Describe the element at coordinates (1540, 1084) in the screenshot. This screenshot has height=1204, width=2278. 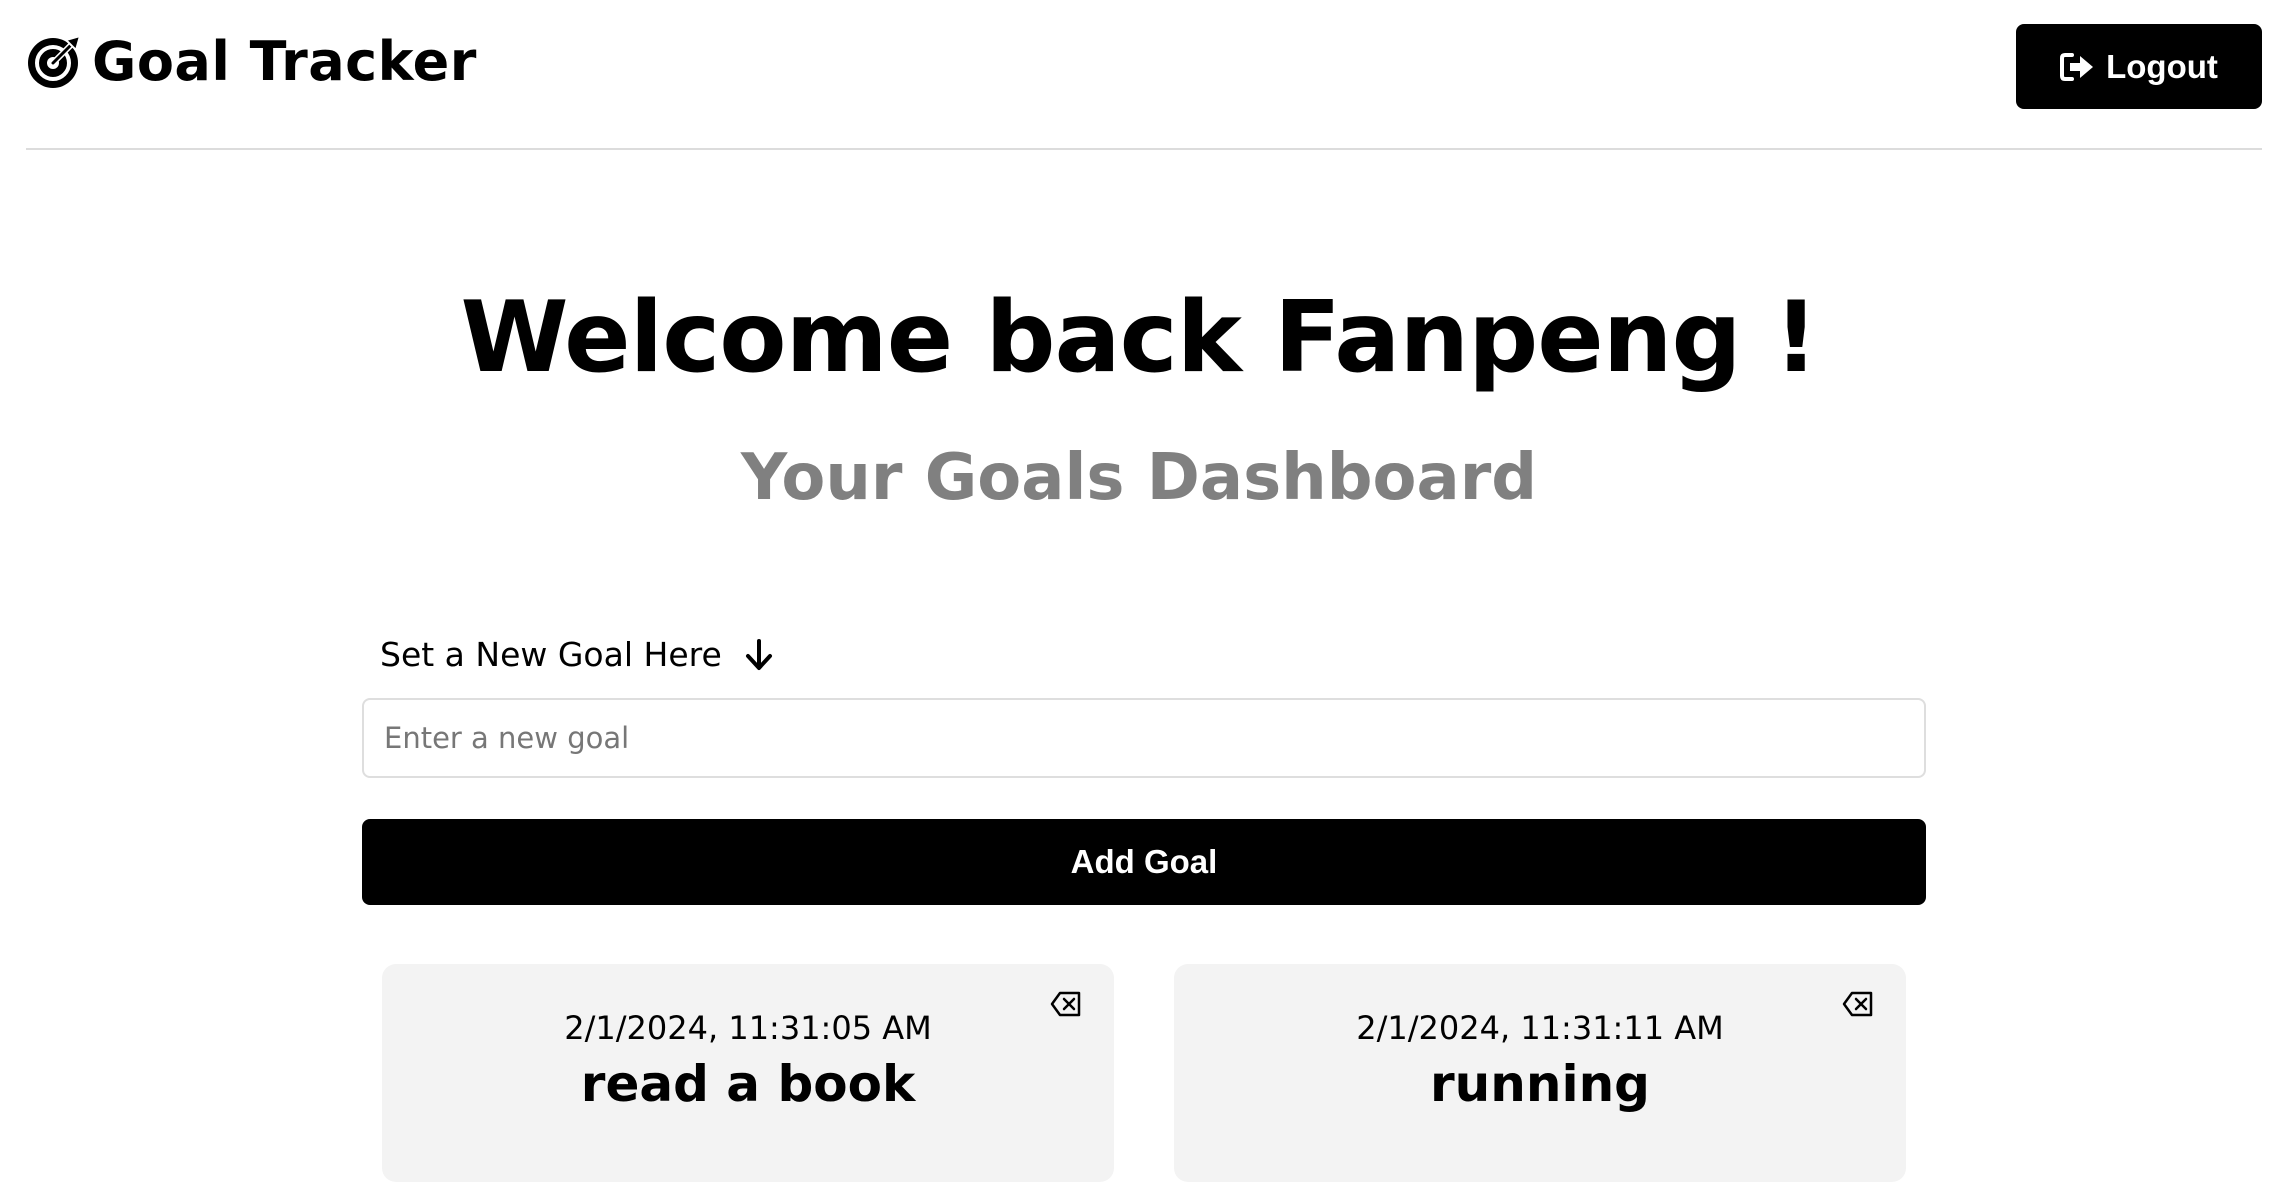
I see `goal-text: running` at that location.